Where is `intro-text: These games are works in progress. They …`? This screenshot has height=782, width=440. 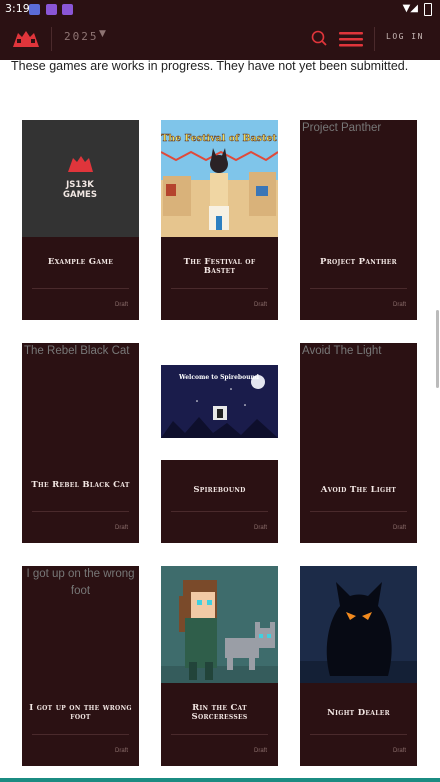 intro-text: These games are works in progress. They … is located at coordinates (210, 66).